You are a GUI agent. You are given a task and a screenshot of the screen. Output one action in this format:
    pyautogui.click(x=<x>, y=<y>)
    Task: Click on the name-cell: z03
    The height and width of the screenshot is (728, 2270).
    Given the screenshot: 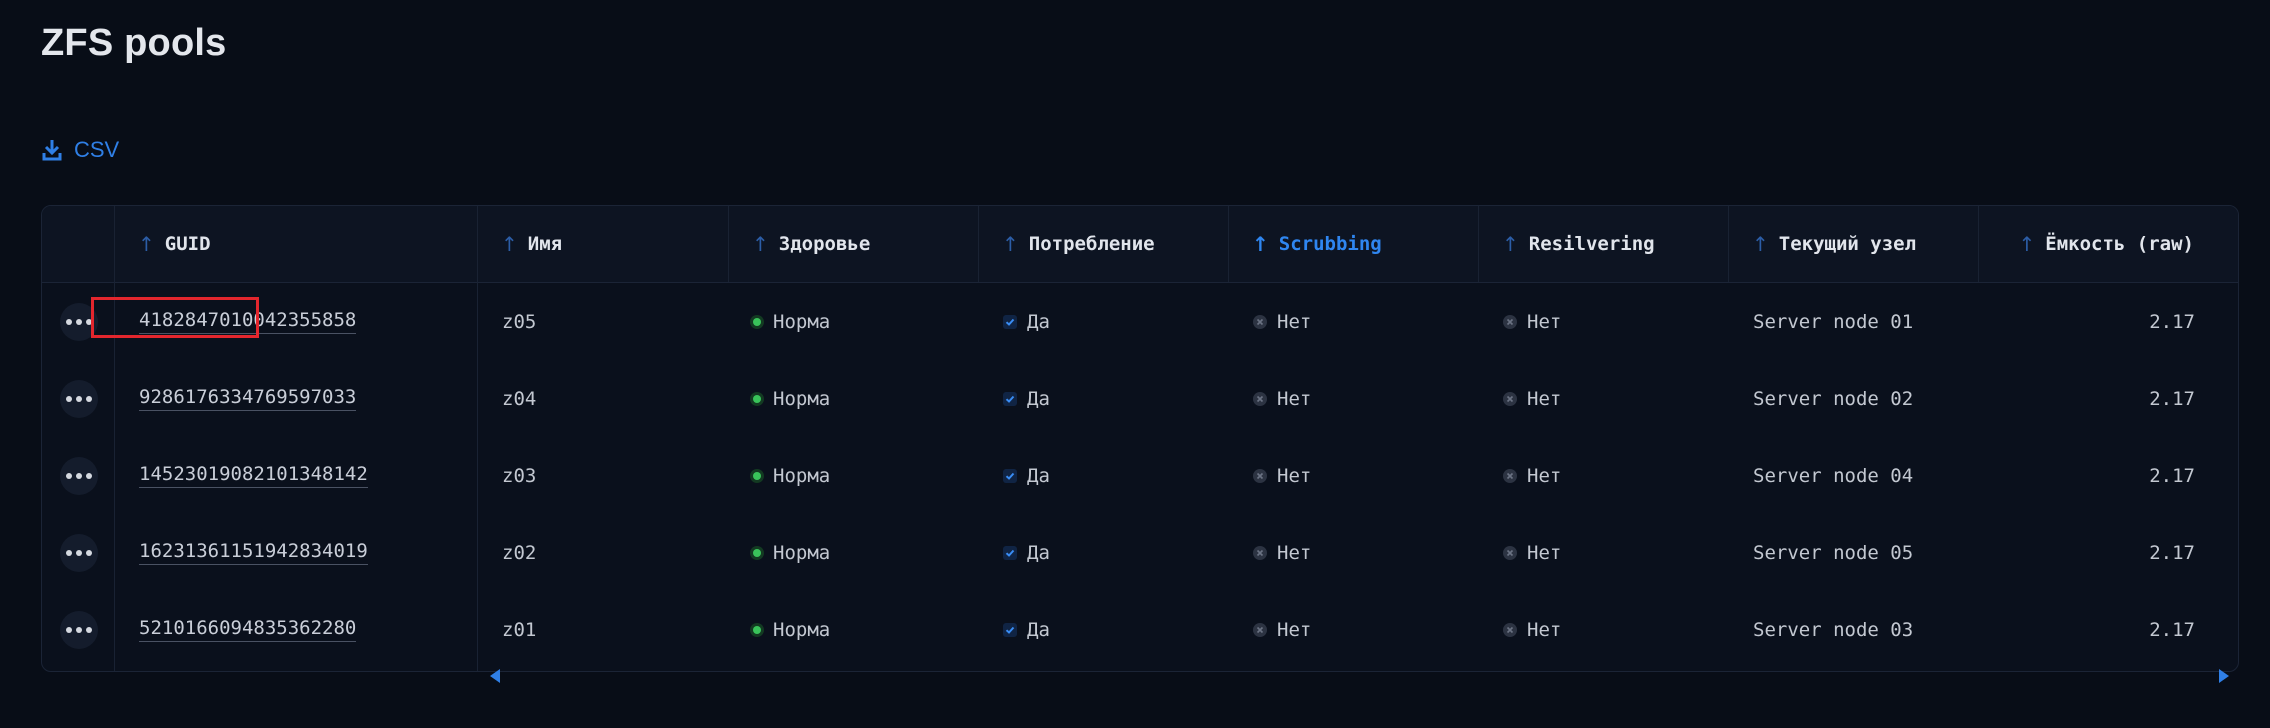 What is the action you would take?
    pyautogui.click(x=519, y=475)
    